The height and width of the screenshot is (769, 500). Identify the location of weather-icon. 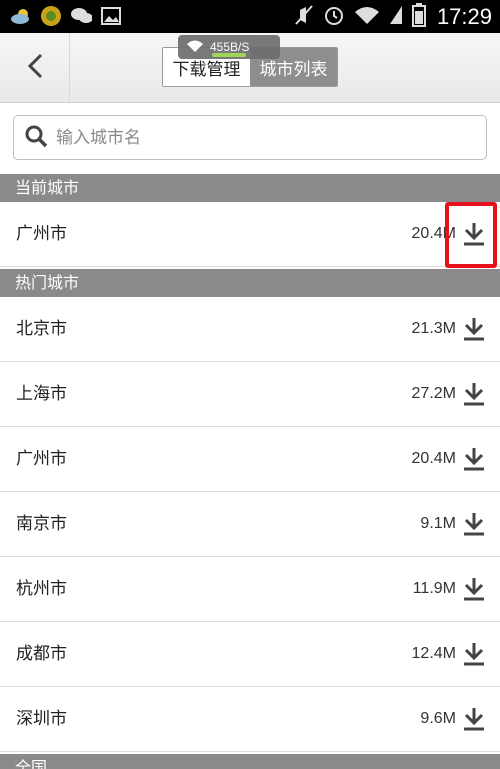
(21, 16).